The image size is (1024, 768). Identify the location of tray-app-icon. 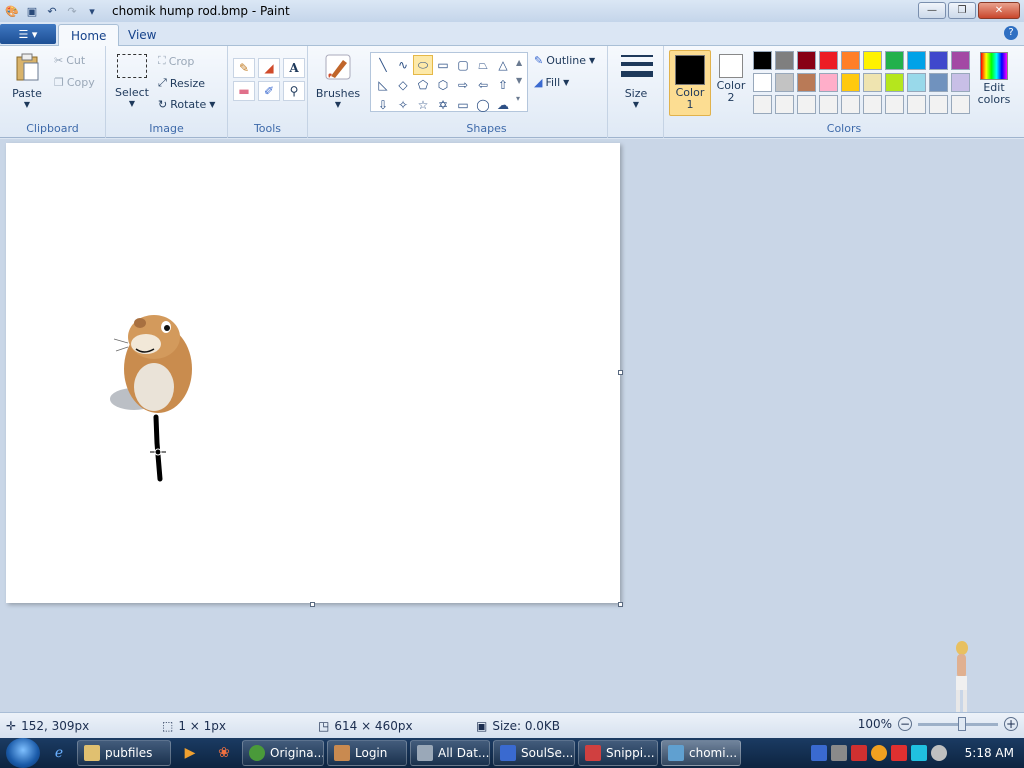
(838, 753).